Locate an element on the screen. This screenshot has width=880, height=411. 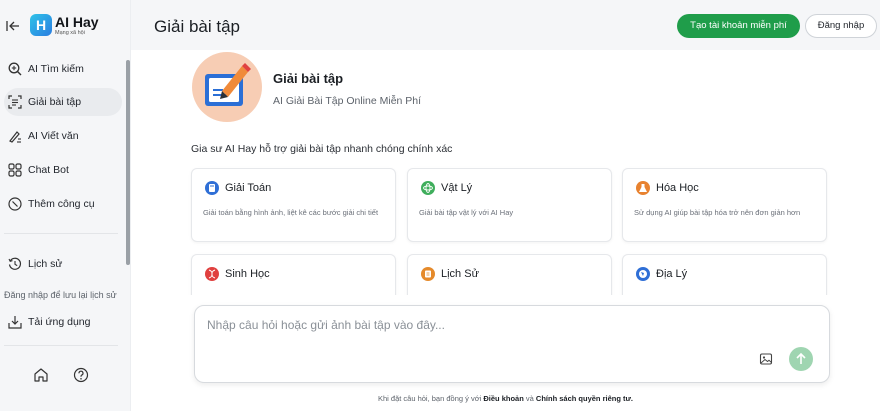
flask-icon is located at coordinates (643, 188).